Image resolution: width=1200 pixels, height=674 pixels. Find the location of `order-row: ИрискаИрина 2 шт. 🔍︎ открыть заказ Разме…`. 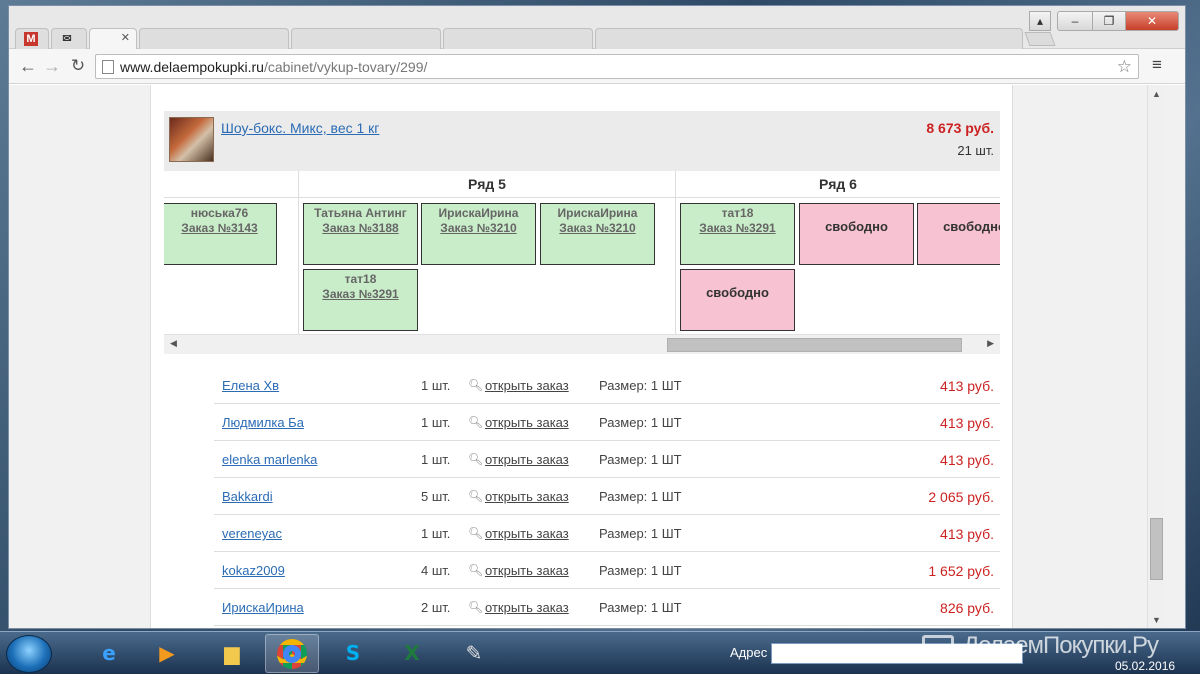

order-row: ИрискаИрина 2 шт. 🔍︎ открыть заказ Разме… is located at coordinates (607, 607).